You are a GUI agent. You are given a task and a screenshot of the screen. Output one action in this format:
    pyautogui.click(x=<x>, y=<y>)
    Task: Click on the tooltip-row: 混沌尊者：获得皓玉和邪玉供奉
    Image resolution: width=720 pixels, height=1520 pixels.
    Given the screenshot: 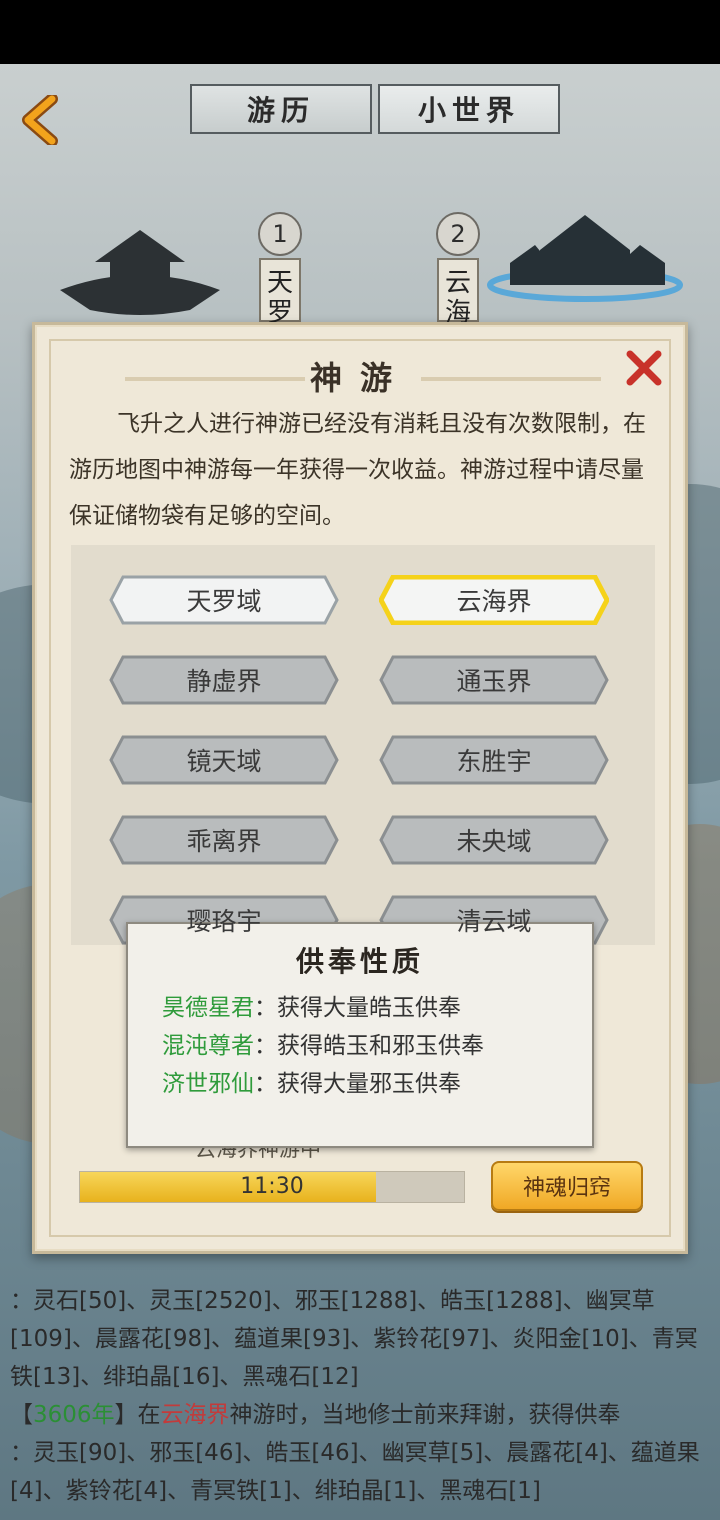 What is the action you would take?
    pyautogui.click(x=323, y=1043)
    